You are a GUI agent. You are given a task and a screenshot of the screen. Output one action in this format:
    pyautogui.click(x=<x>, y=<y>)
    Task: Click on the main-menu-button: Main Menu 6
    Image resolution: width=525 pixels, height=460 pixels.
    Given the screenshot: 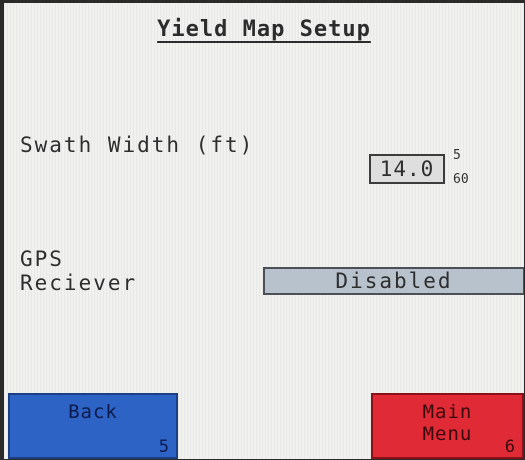 What is the action you would take?
    pyautogui.click(x=447, y=426)
    